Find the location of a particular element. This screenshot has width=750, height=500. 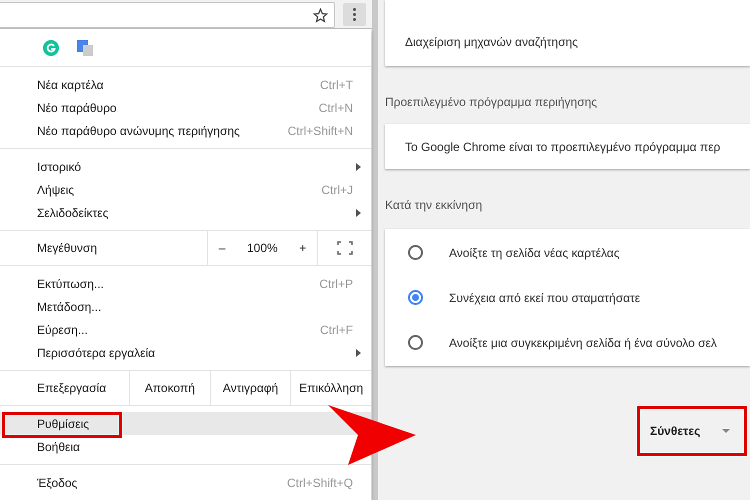

menu-item: Λήψεις Ctrl+J is located at coordinates (185, 189).